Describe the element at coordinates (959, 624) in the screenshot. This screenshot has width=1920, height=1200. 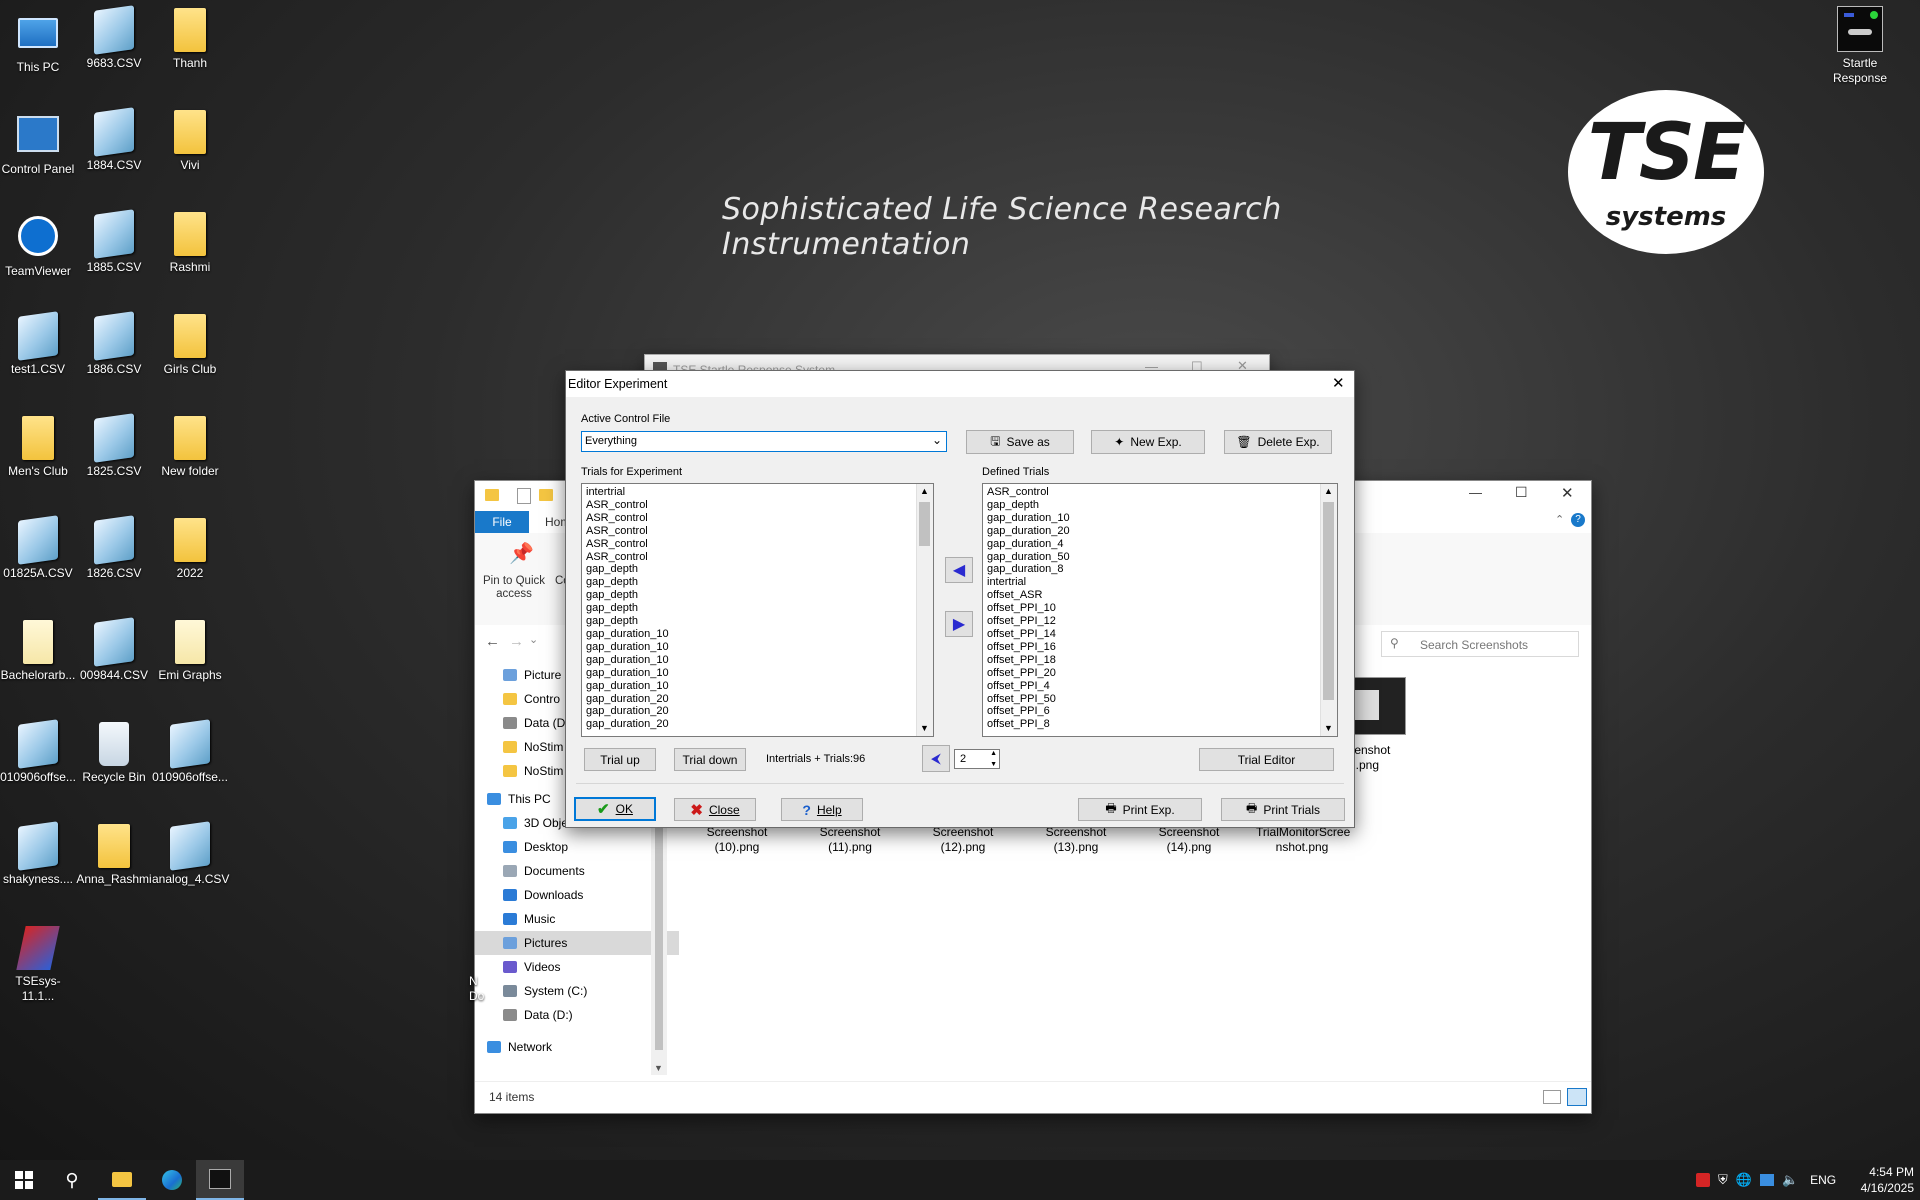
I see `move-right-button: ▶` at that location.